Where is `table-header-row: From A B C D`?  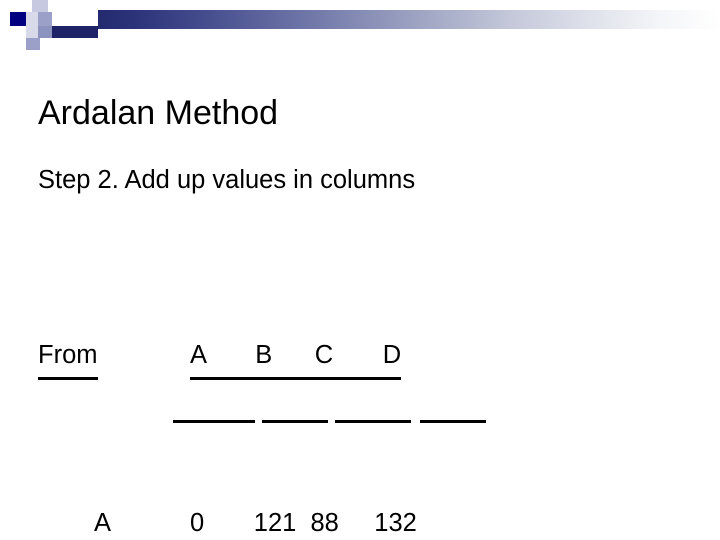 table-header-row: From A B C D is located at coordinates (220, 357).